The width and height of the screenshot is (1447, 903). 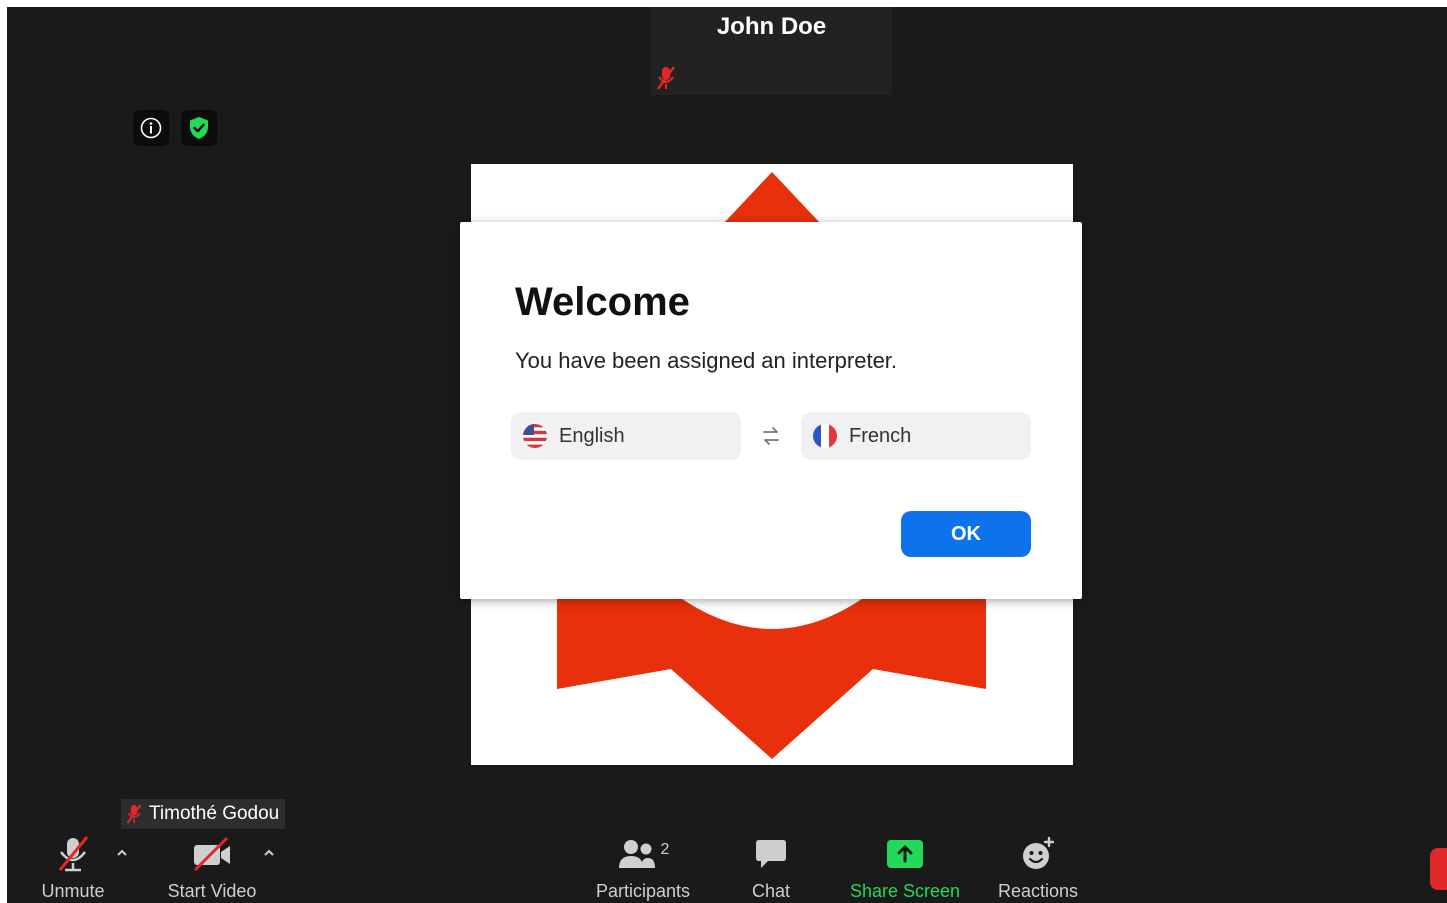 What do you see at coordinates (626, 436) in the screenshot?
I see `from-language-chip: English` at bounding box center [626, 436].